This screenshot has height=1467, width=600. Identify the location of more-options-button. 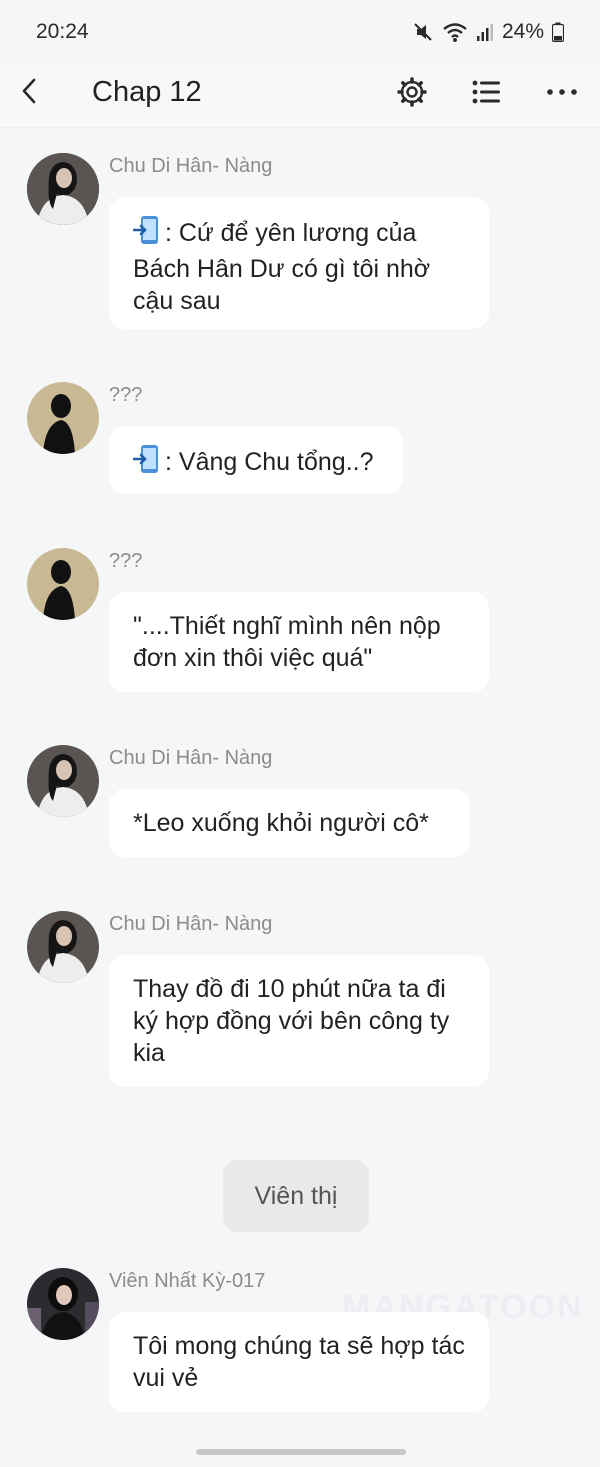
(562, 92).